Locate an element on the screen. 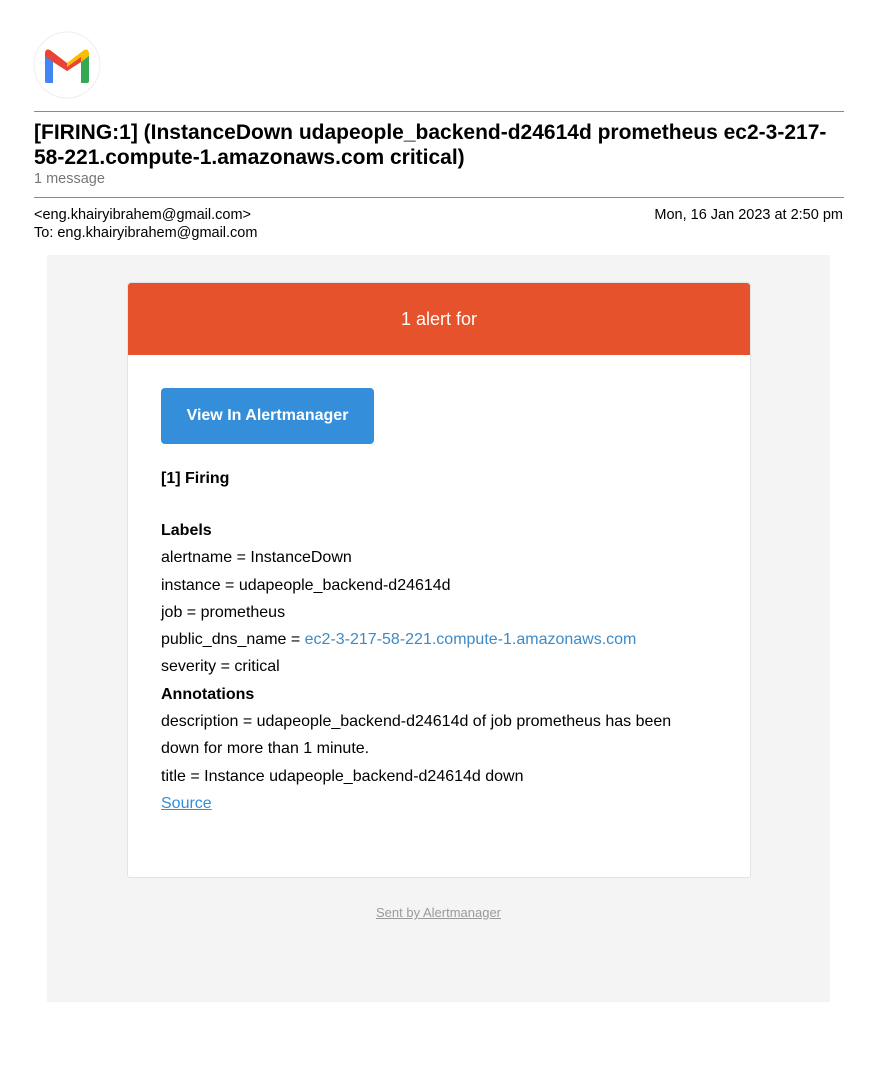  label-alertname: alertname = InstanceDown is located at coordinates (256, 558).